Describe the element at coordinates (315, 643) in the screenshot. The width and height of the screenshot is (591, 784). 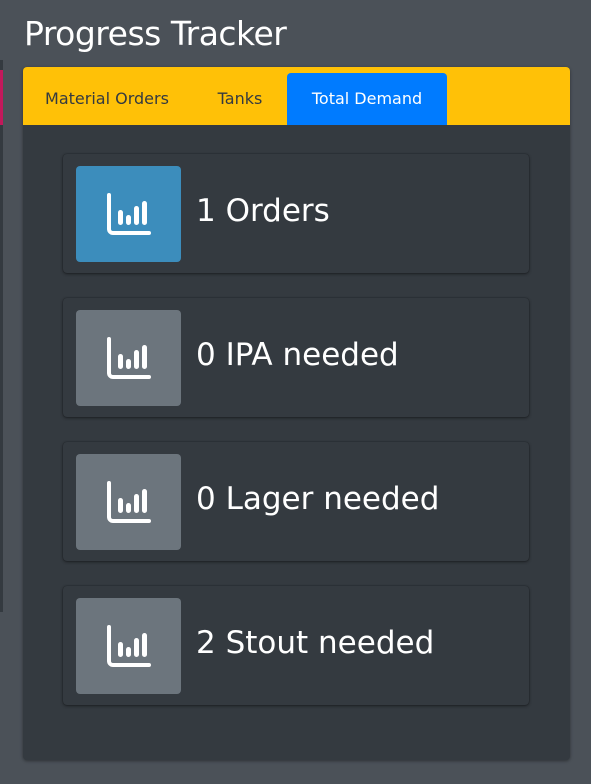
I see `info-box-text: 2 Stout needed` at that location.